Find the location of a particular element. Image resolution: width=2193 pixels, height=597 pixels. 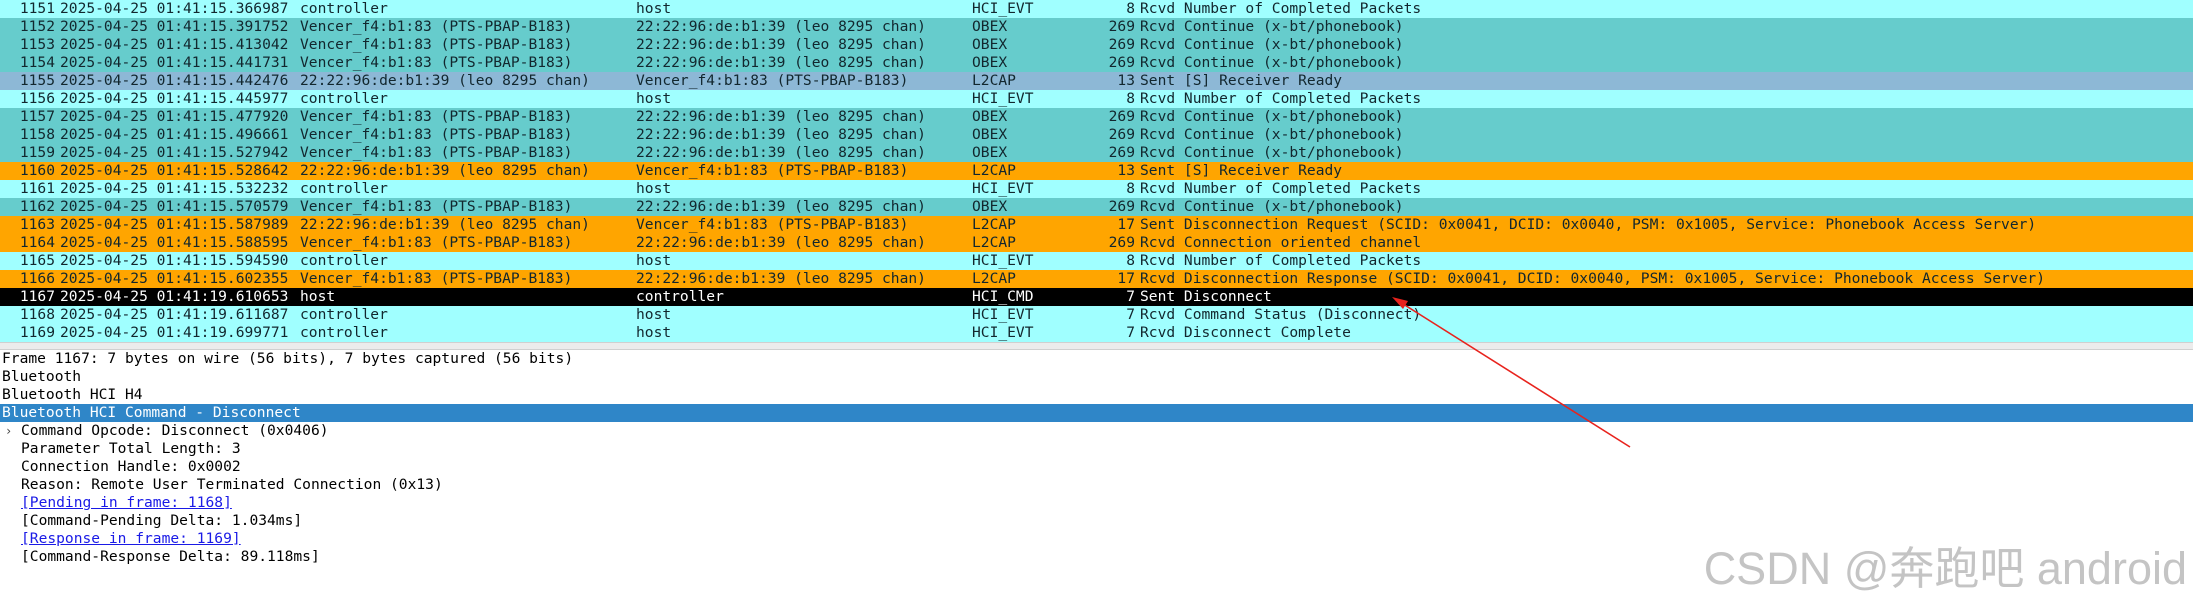

packet-number: 1166 is located at coordinates (37, 278).